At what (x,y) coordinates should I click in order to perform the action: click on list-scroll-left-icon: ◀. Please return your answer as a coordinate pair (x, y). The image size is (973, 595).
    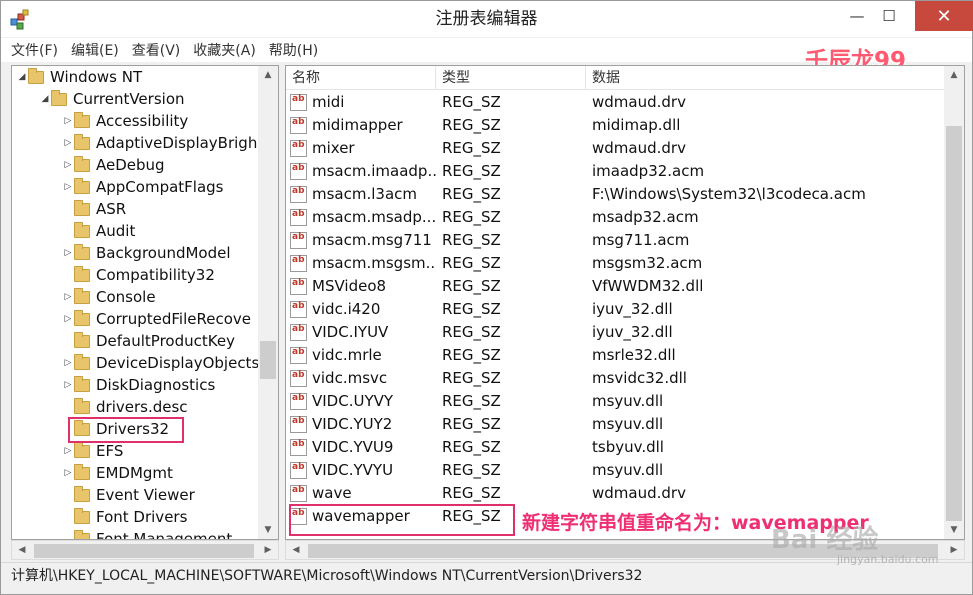
    Looking at the image, I should click on (296, 550).